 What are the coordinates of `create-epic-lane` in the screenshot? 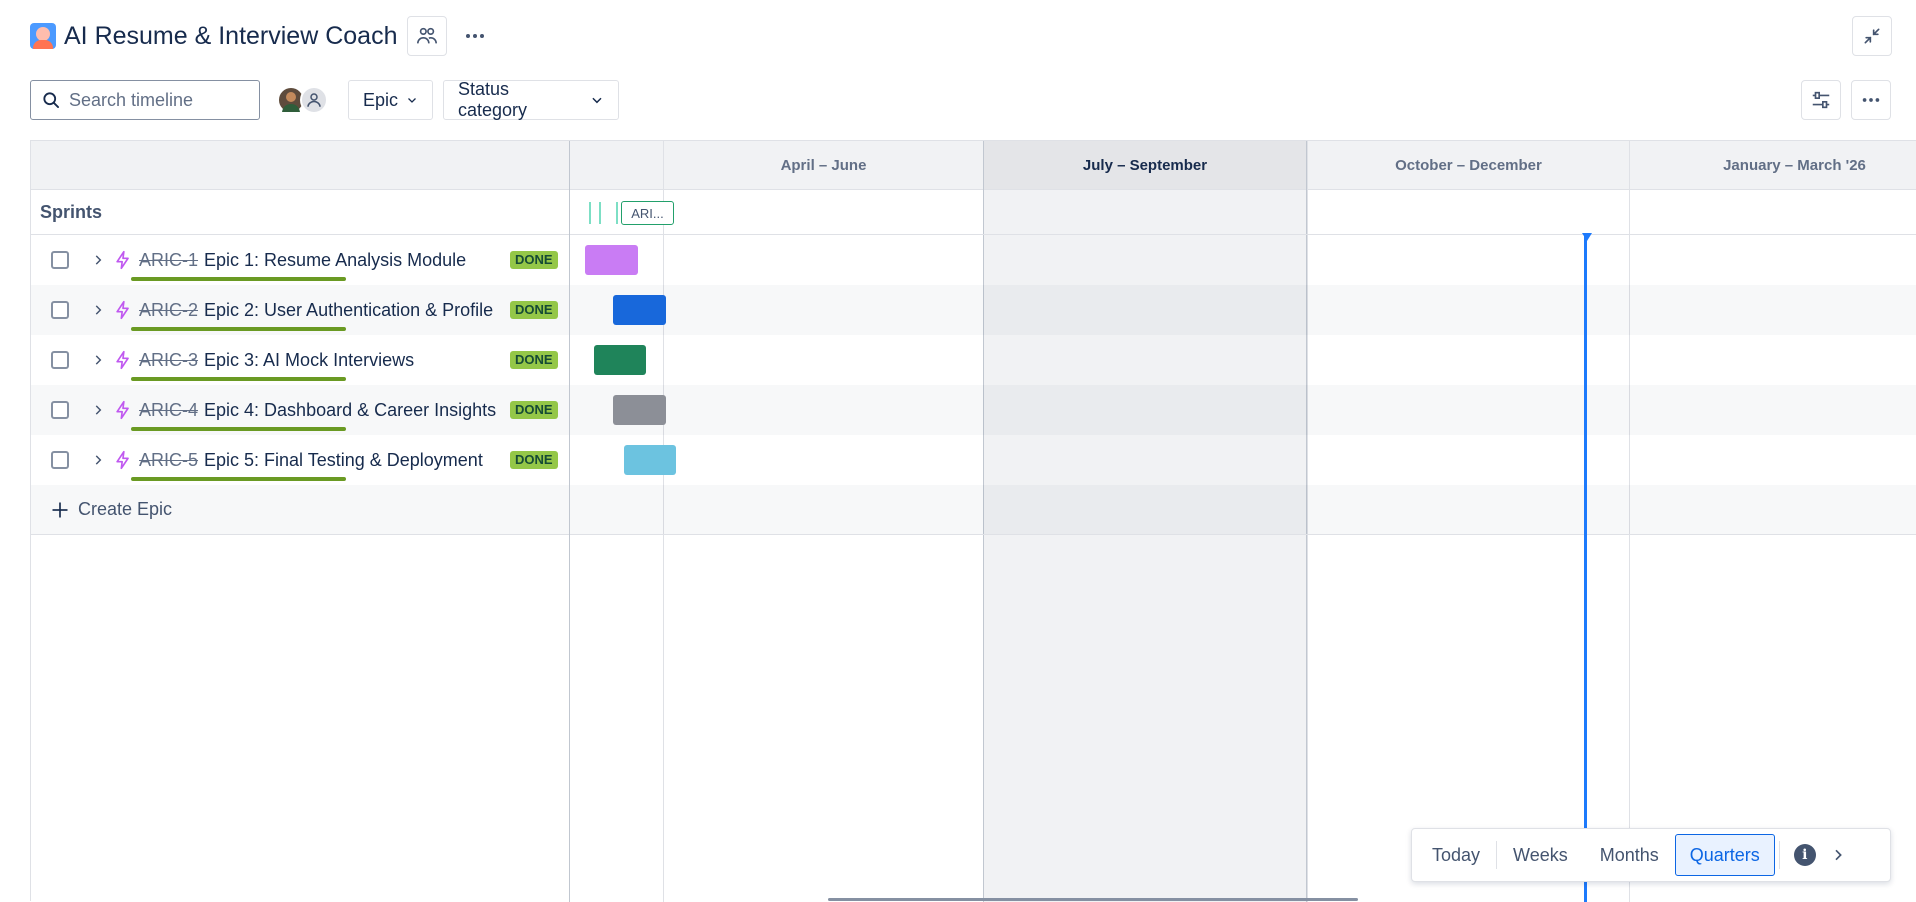 It's located at (1243, 510).